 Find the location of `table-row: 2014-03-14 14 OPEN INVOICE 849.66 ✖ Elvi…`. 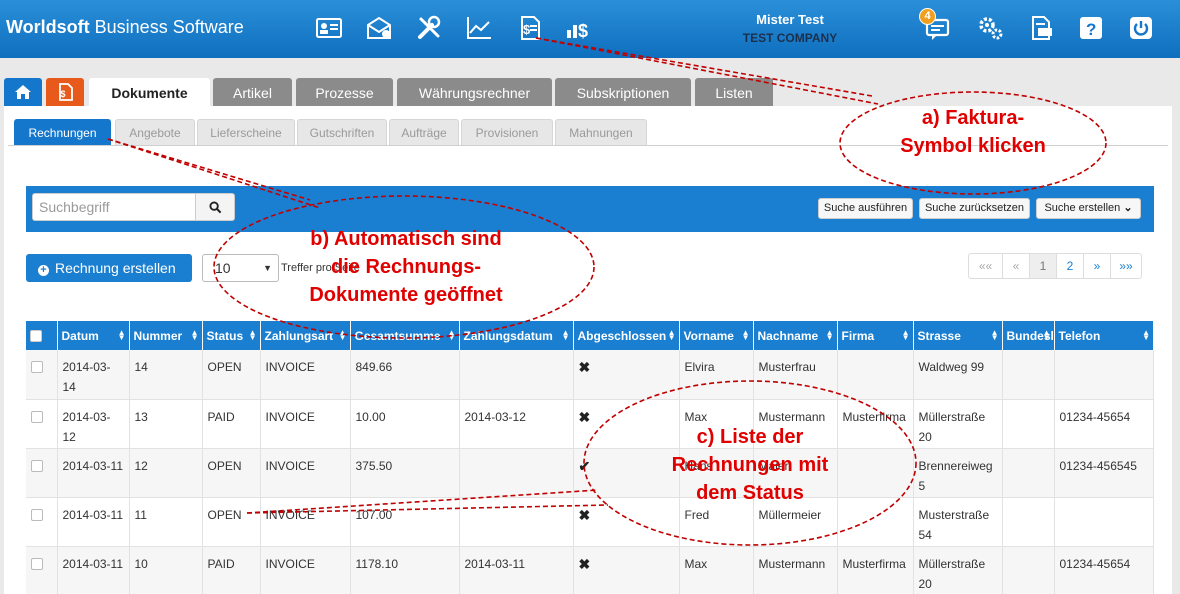

table-row: 2014-03-14 14 OPEN INVOICE 849.66 ✖ Elvi… is located at coordinates (590, 375).